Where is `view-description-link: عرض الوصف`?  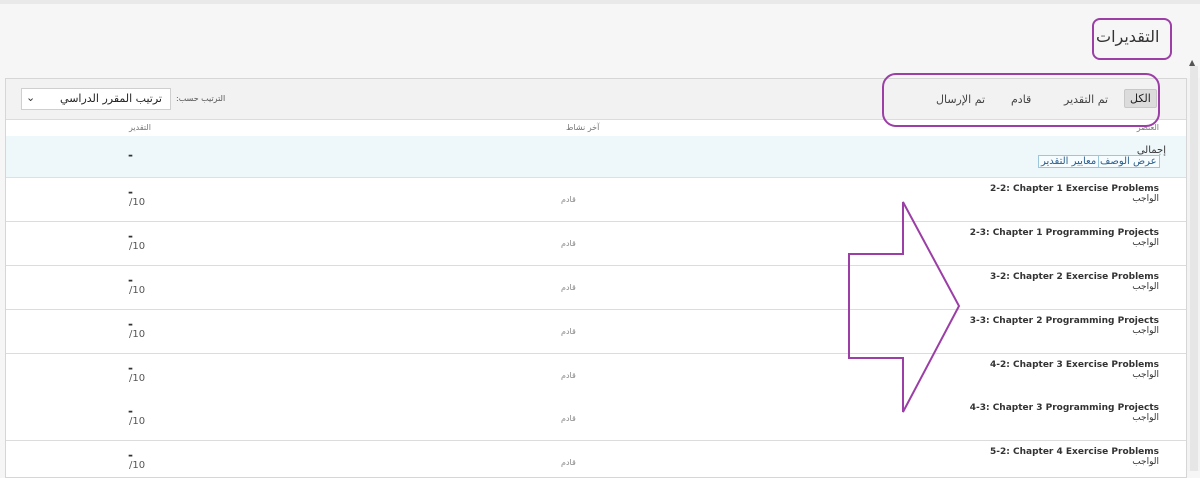
view-description-link: عرض الوصف is located at coordinates (1128, 161).